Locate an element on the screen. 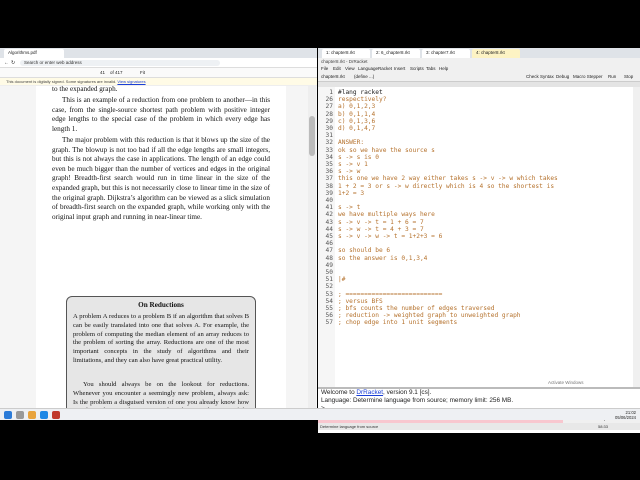 The height and width of the screenshot is (480, 640). code-line: we have multiple ways here is located at coordinates (386, 214).